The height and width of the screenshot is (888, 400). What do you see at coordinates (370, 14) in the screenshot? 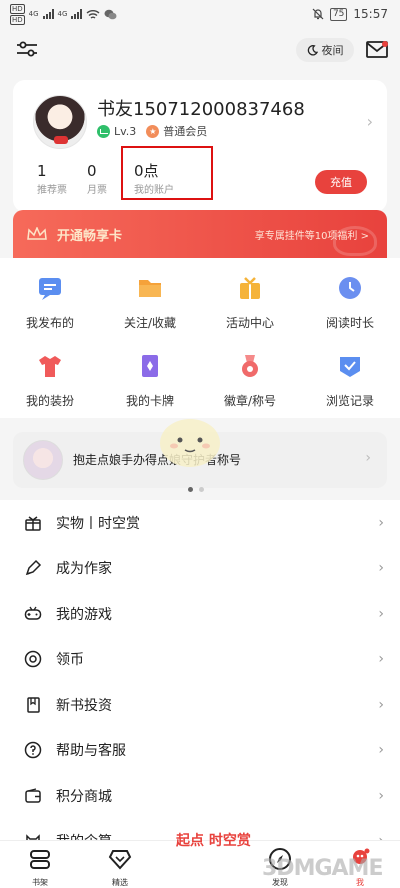
I see `clock: 15:57` at bounding box center [370, 14].